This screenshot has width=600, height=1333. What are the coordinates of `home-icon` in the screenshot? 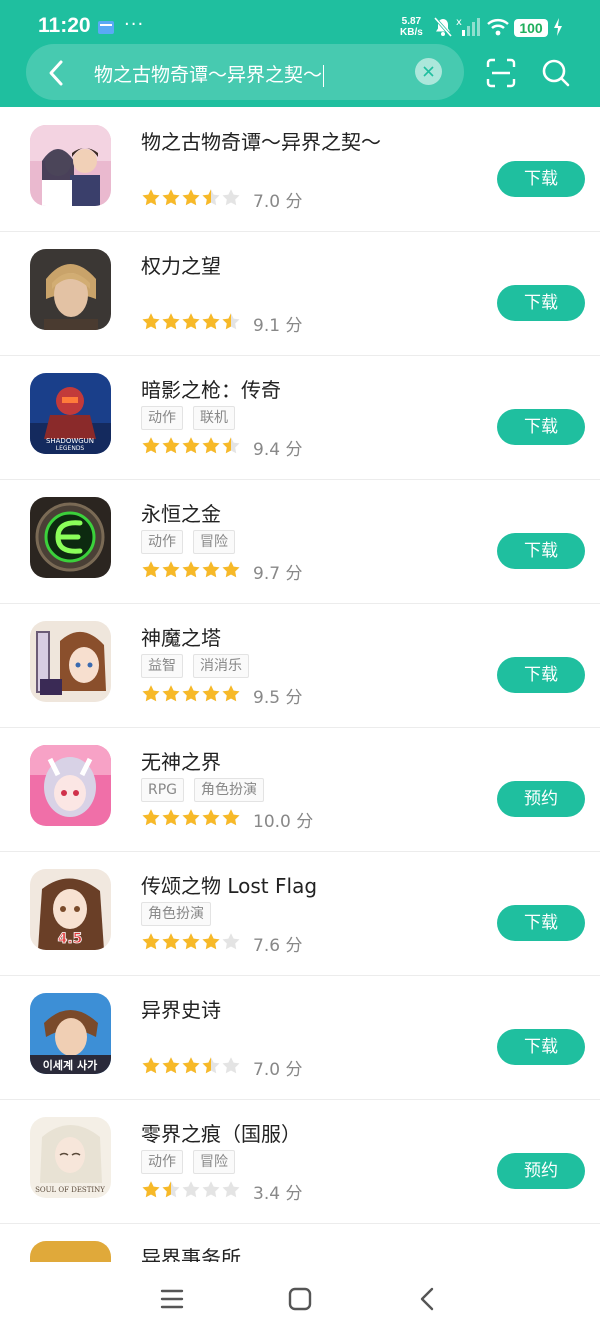 It's located at (300, 1299).